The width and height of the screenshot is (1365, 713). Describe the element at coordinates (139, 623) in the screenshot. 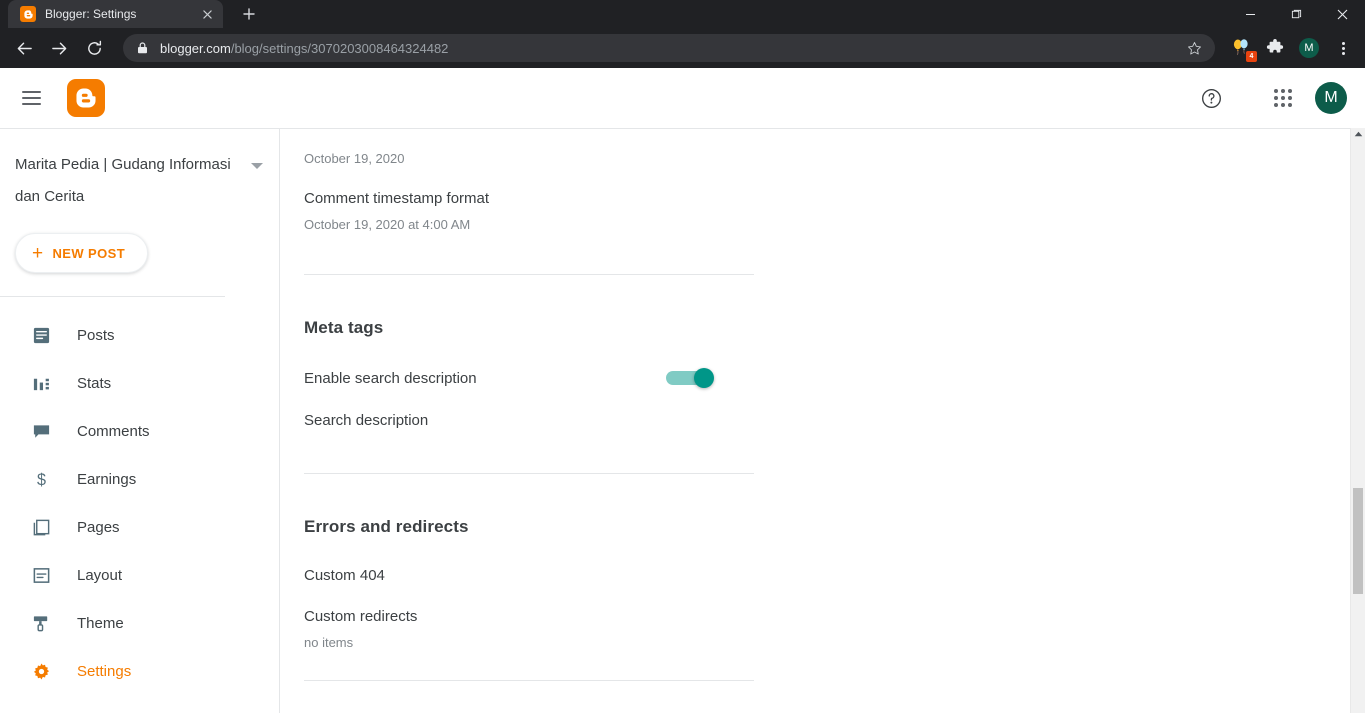

I see `sidebar-item-theme: Theme` at that location.